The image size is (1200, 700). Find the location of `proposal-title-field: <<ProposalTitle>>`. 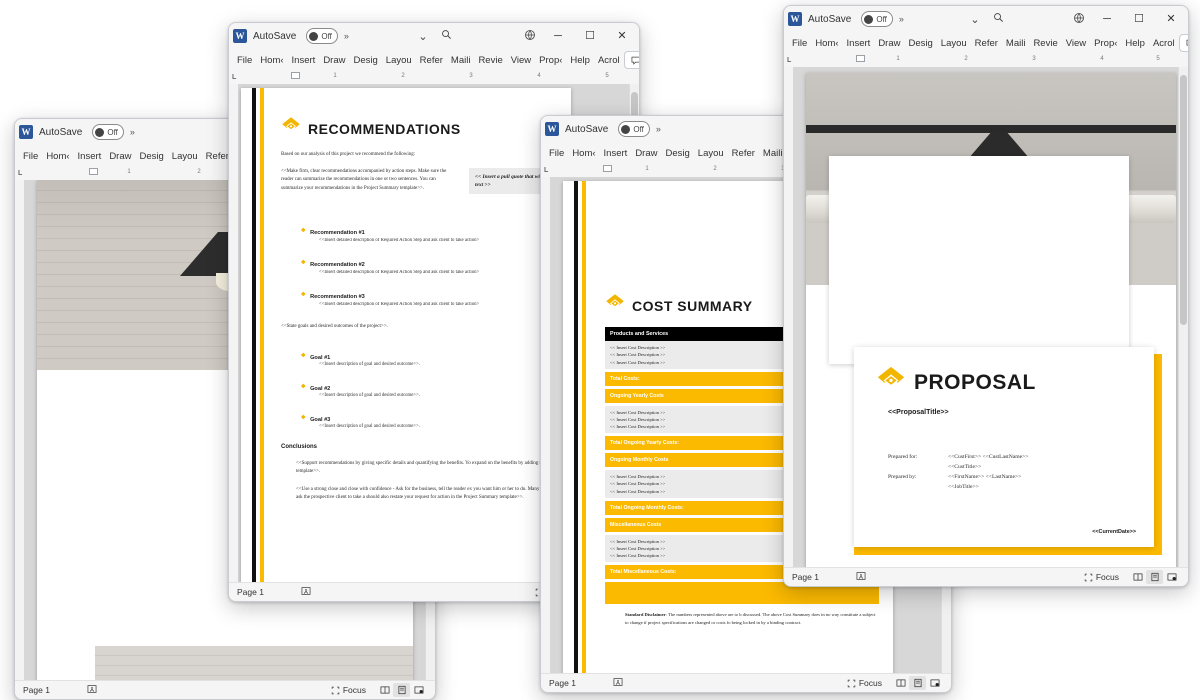

proposal-title-field: <<ProposalTitle>> is located at coordinates (918, 412).